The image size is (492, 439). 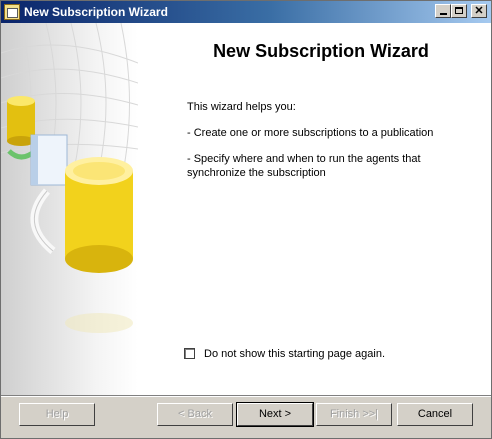 I want to click on skip-start-page-label: Do not show this starting page again., so click(x=294, y=354).